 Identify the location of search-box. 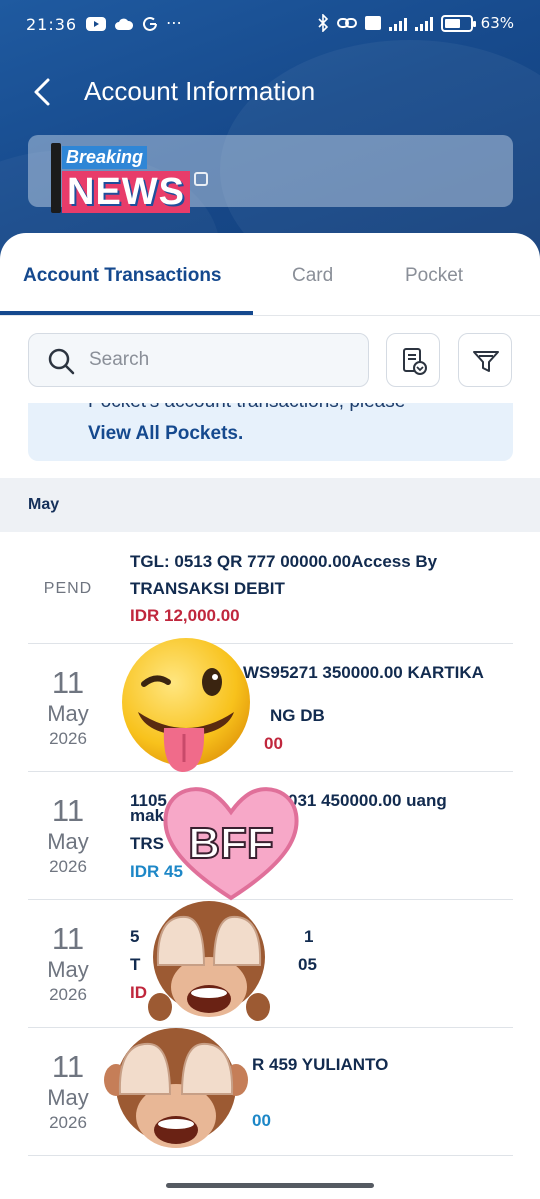
(198, 360).